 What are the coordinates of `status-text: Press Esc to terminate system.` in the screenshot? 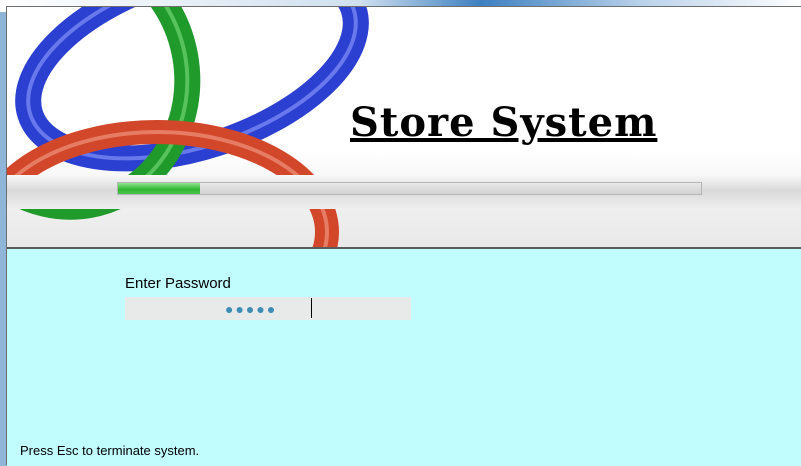 It's located at (110, 450).